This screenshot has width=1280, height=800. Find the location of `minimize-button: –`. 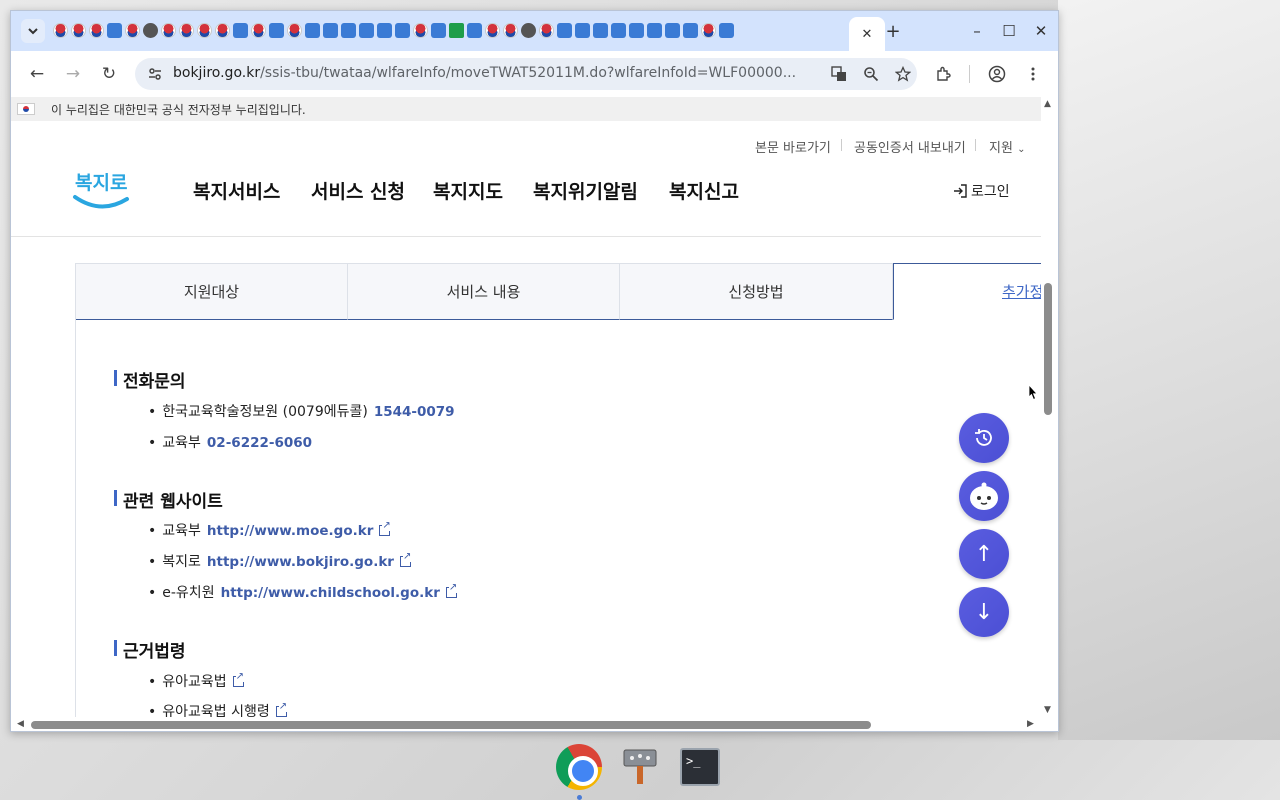

minimize-button: – is located at coordinates (977, 31).